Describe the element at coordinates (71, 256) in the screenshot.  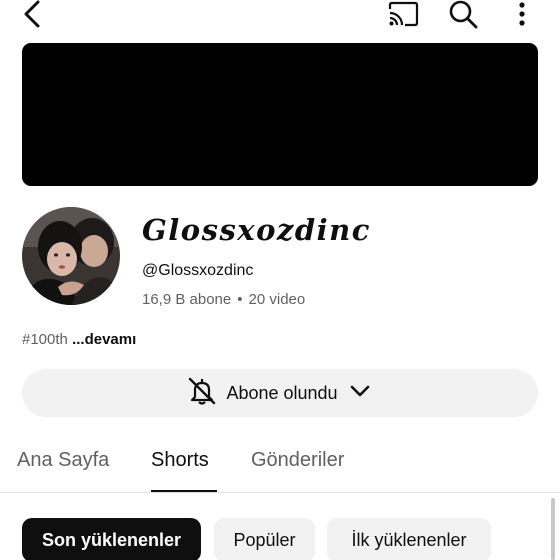
I see `channel-avatar` at that location.